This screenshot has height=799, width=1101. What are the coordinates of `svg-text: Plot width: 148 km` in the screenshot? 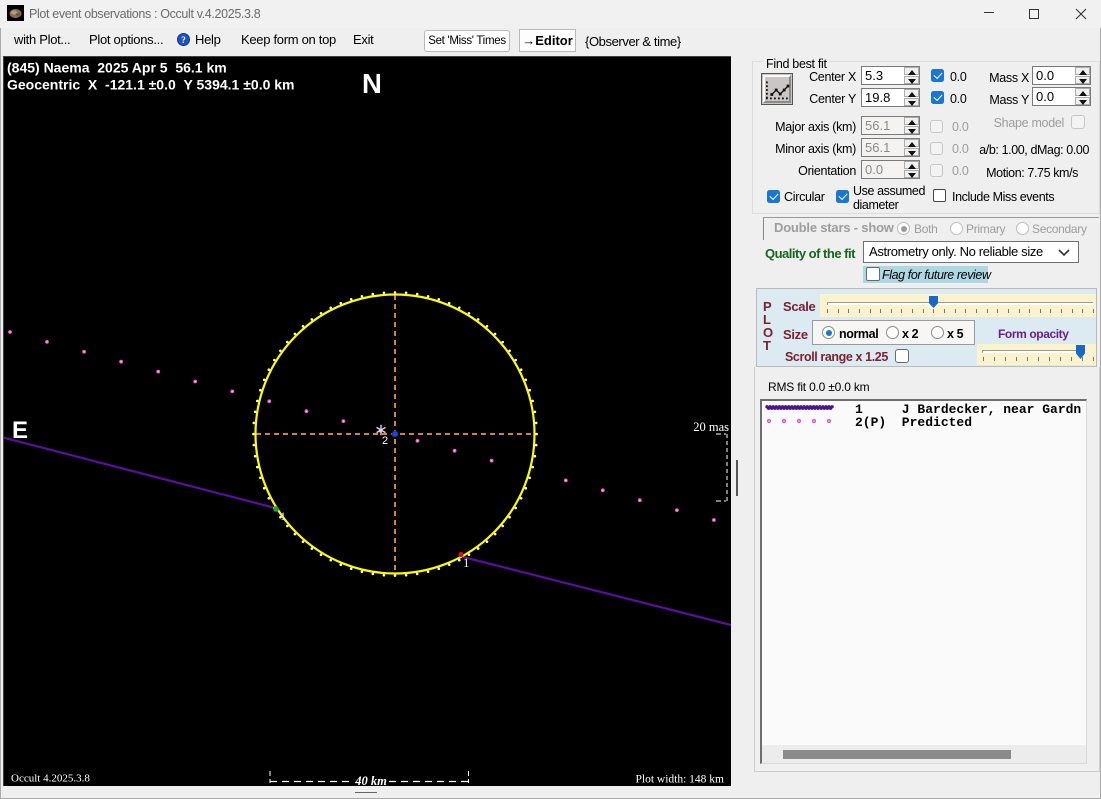 It's located at (680, 780).